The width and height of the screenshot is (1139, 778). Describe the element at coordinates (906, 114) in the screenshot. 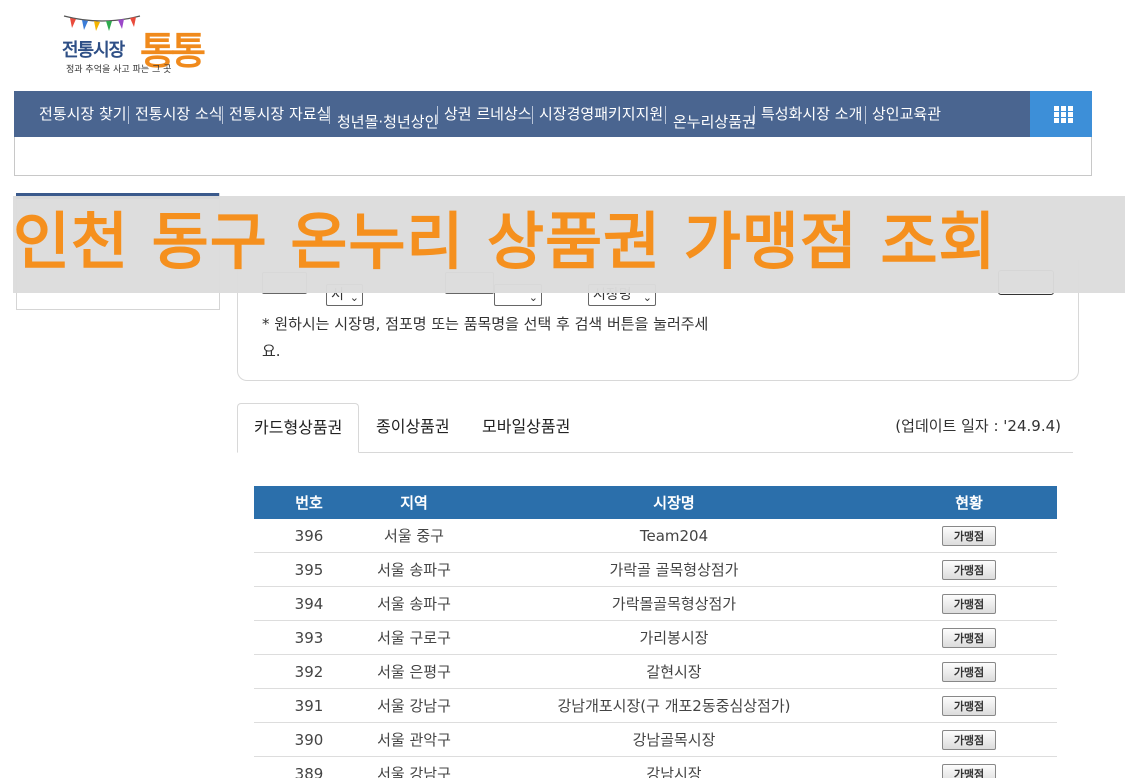

I see `nav-item-merchant-education: 상인교육관` at that location.